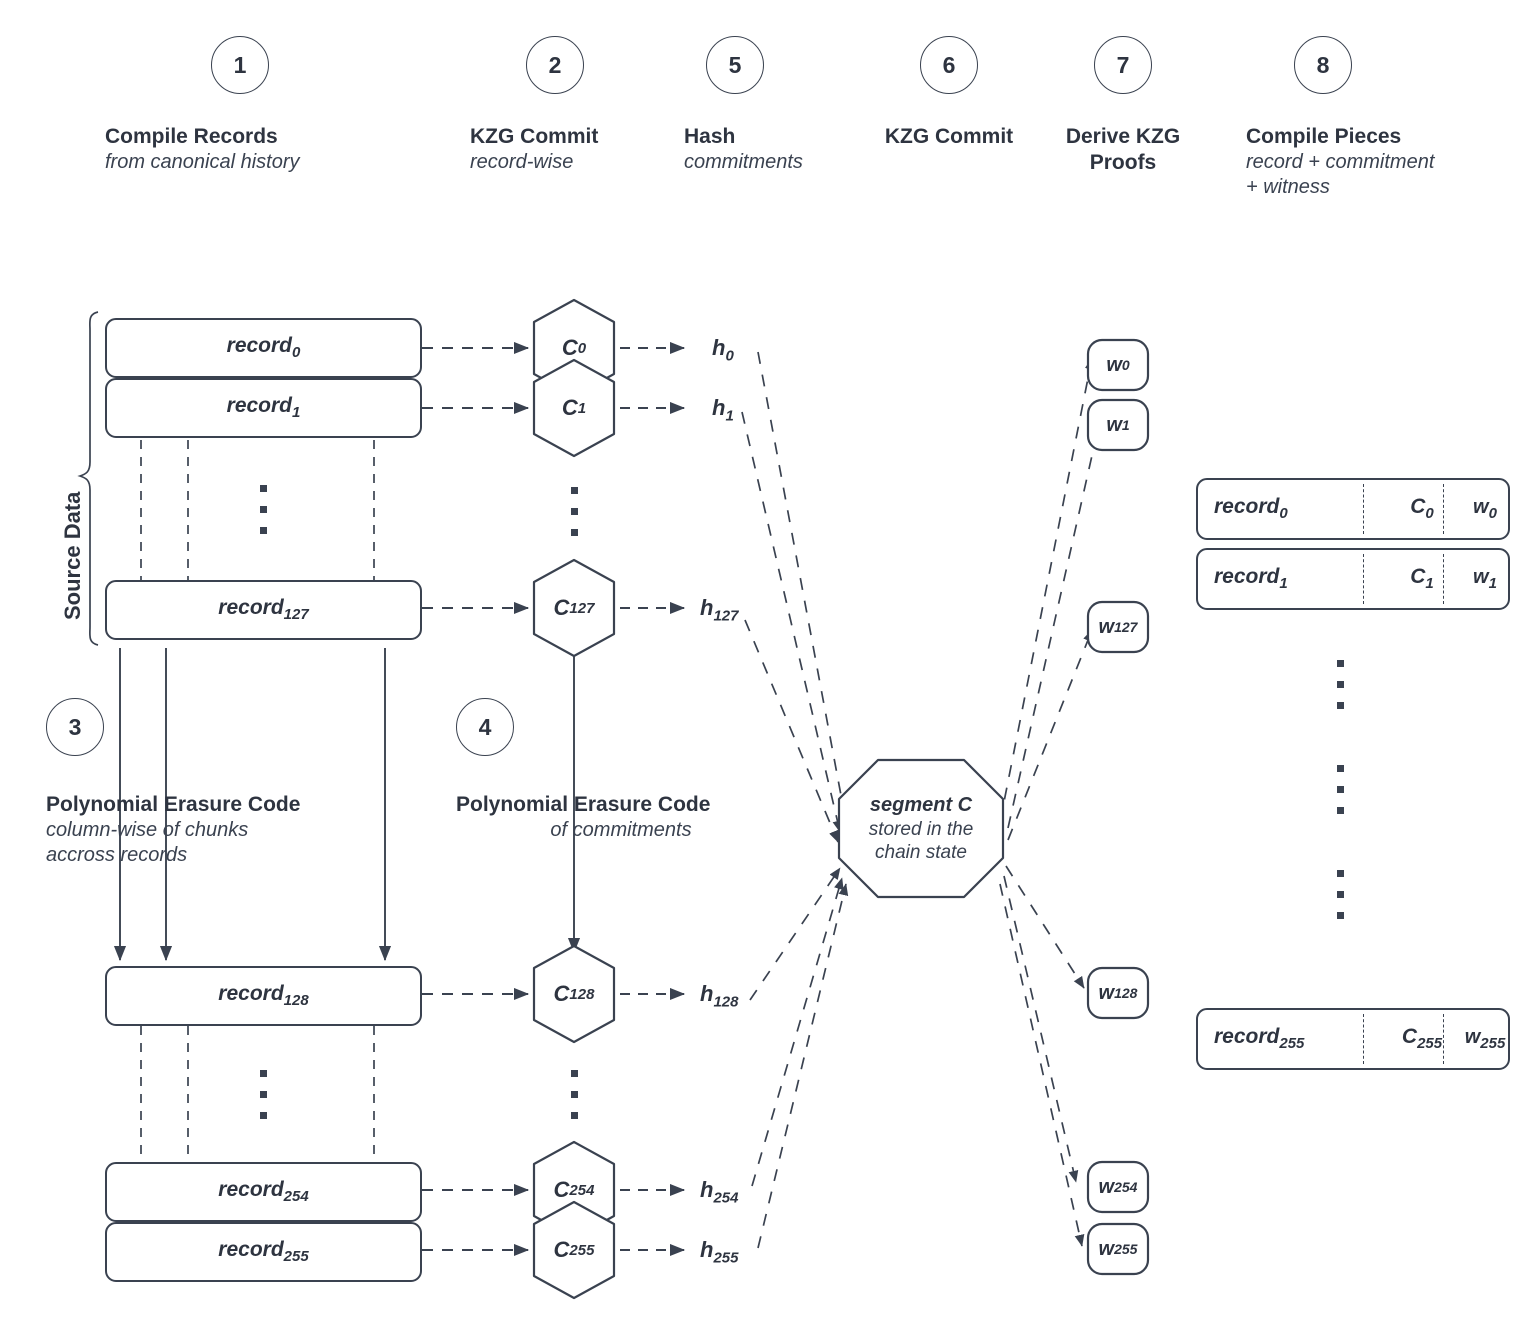 This screenshot has height=1330, width=1530. What do you see at coordinates (1485, 579) in the screenshot?
I see `piece-witness-1: w1` at bounding box center [1485, 579].